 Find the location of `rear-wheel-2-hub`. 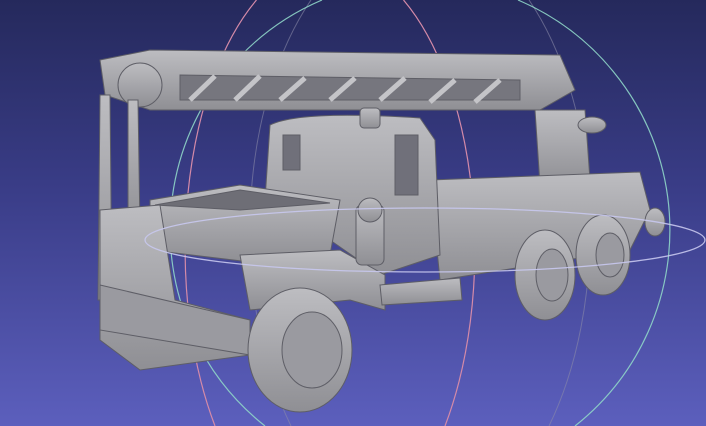

rear-wheel-2-hub is located at coordinates (610, 255).